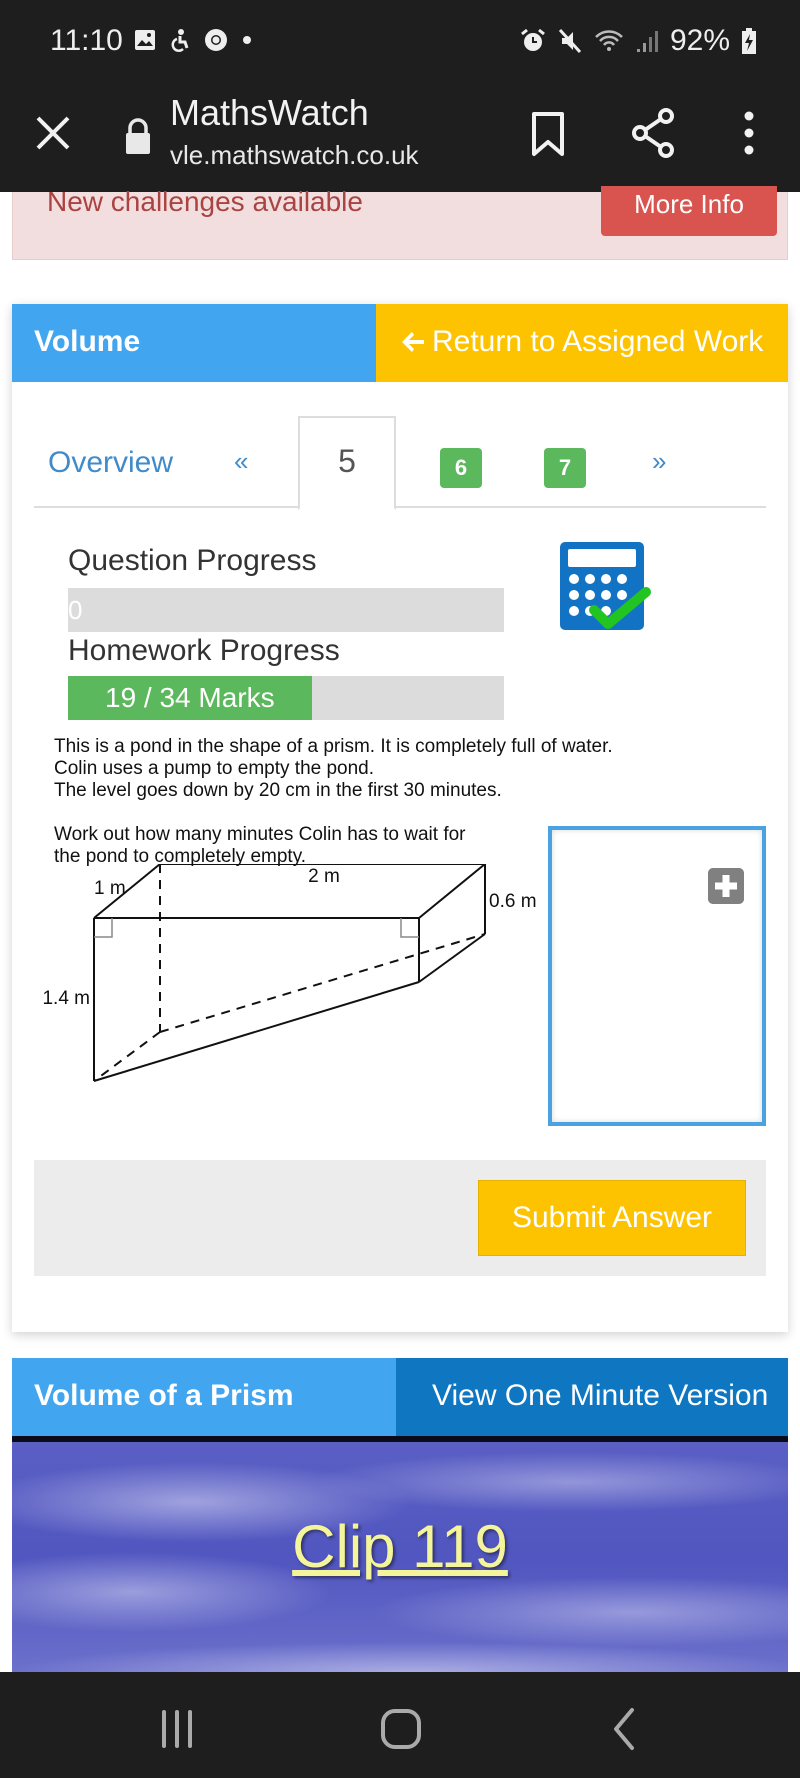 The height and width of the screenshot is (1778, 800). What do you see at coordinates (347, 463) in the screenshot?
I see `tab-question-5: 5` at bounding box center [347, 463].